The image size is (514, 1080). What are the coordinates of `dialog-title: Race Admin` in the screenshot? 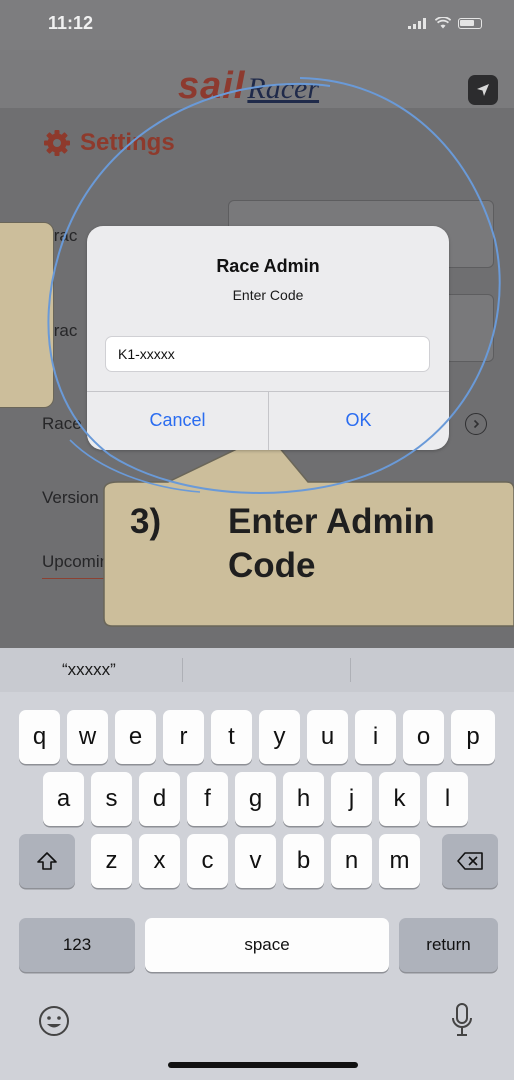 It's located at (268, 266).